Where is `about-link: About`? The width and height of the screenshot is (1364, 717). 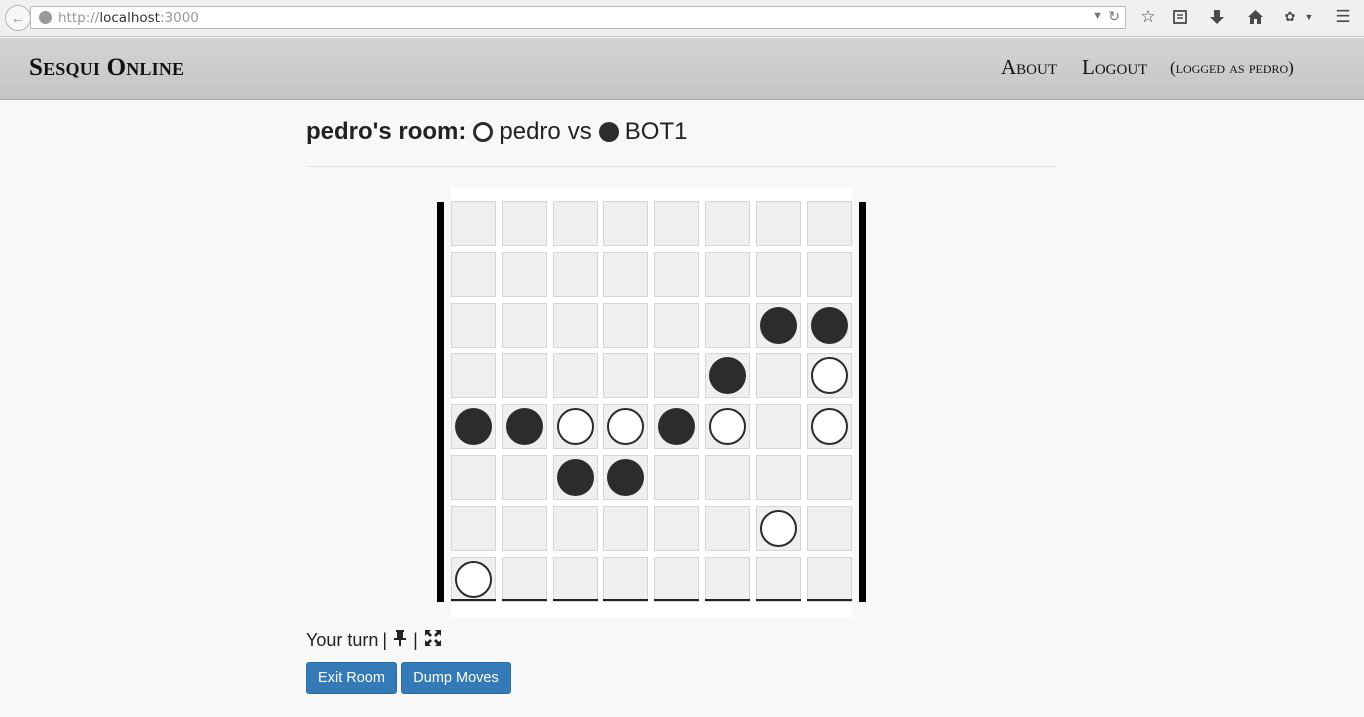 about-link: About is located at coordinates (1029, 67).